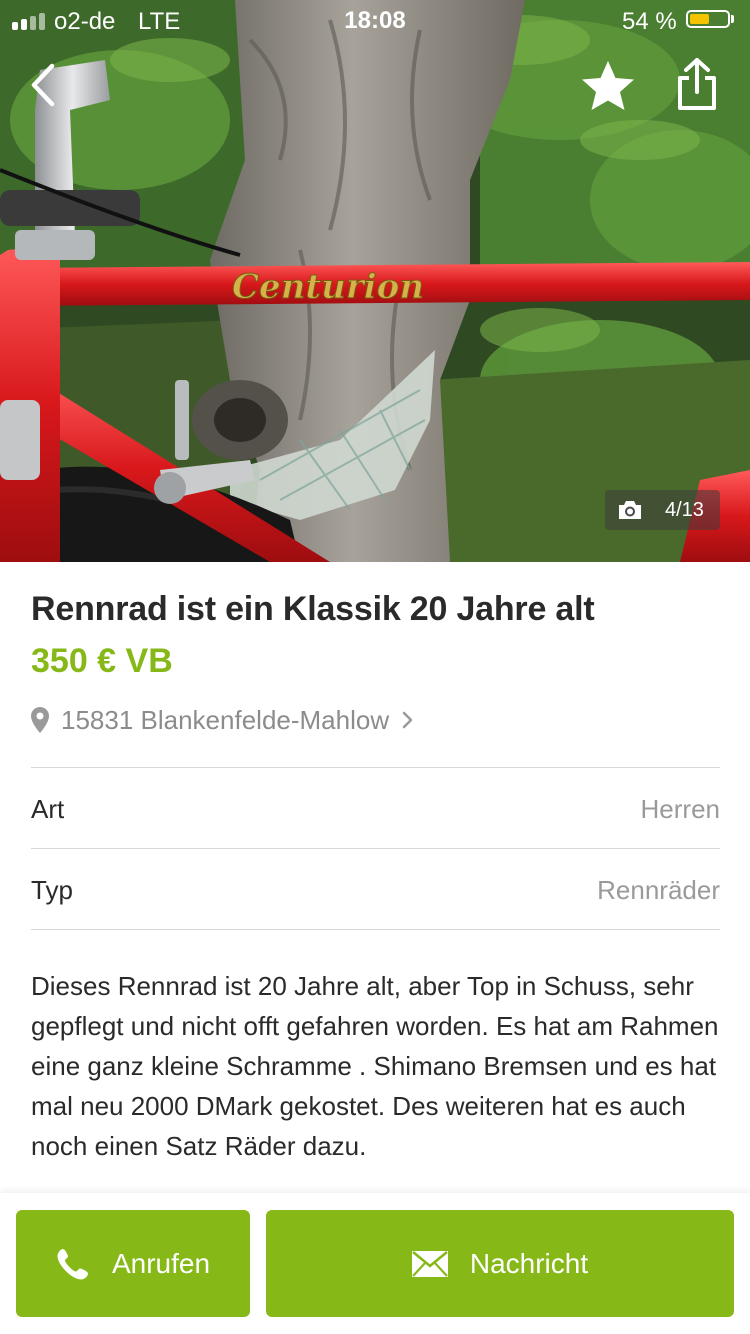  What do you see at coordinates (43, 85) in the screenshot?
I see `chevron-left-icon` at bounding box center [43, 85].